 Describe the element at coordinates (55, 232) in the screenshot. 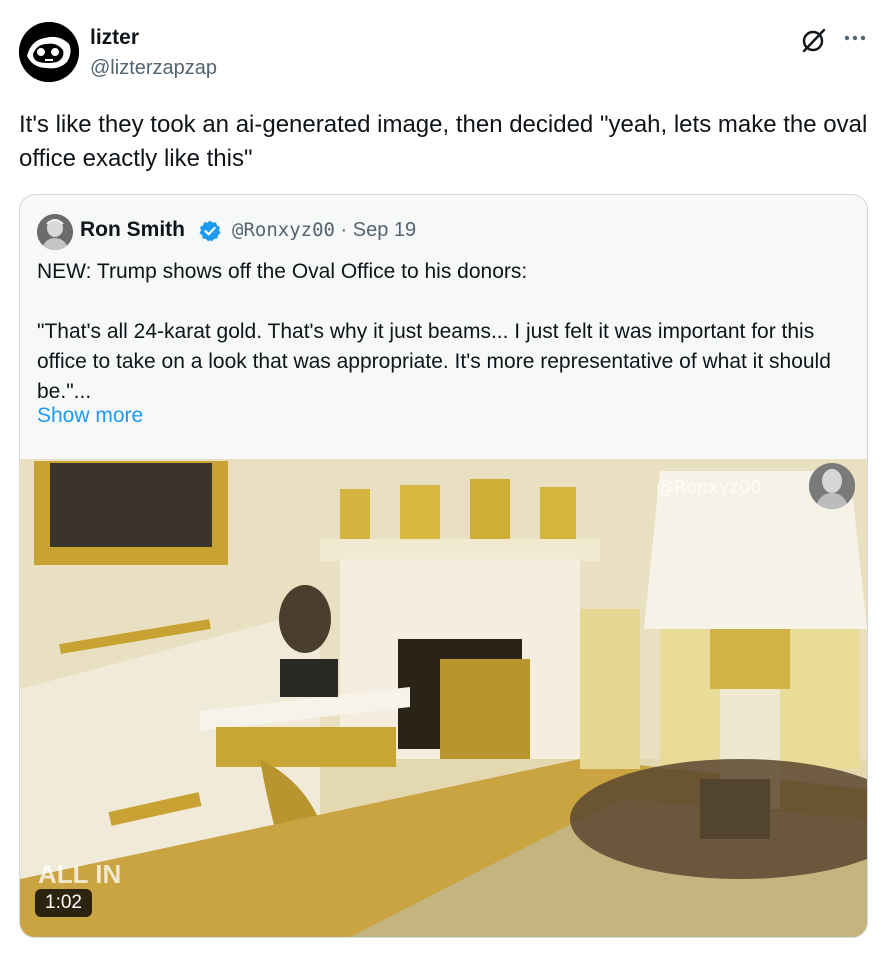

I see `quoted-author-avatar` at that location.